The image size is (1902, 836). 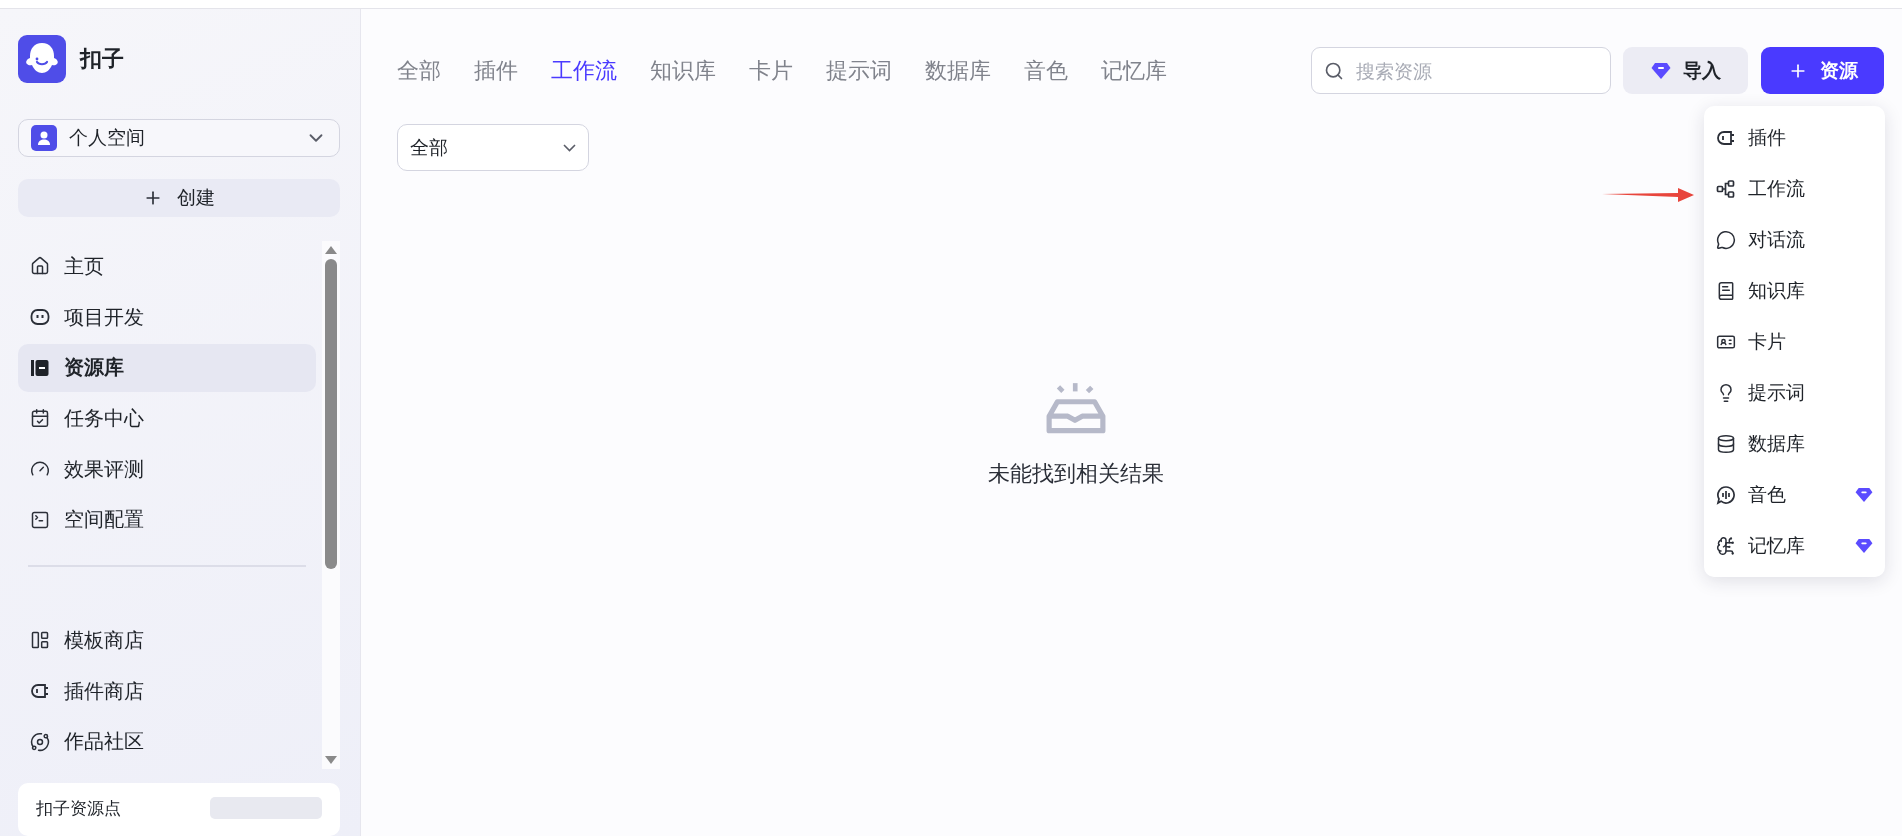 I want to click on sidebar-item: 项目开发, so click(x=167, y=317).